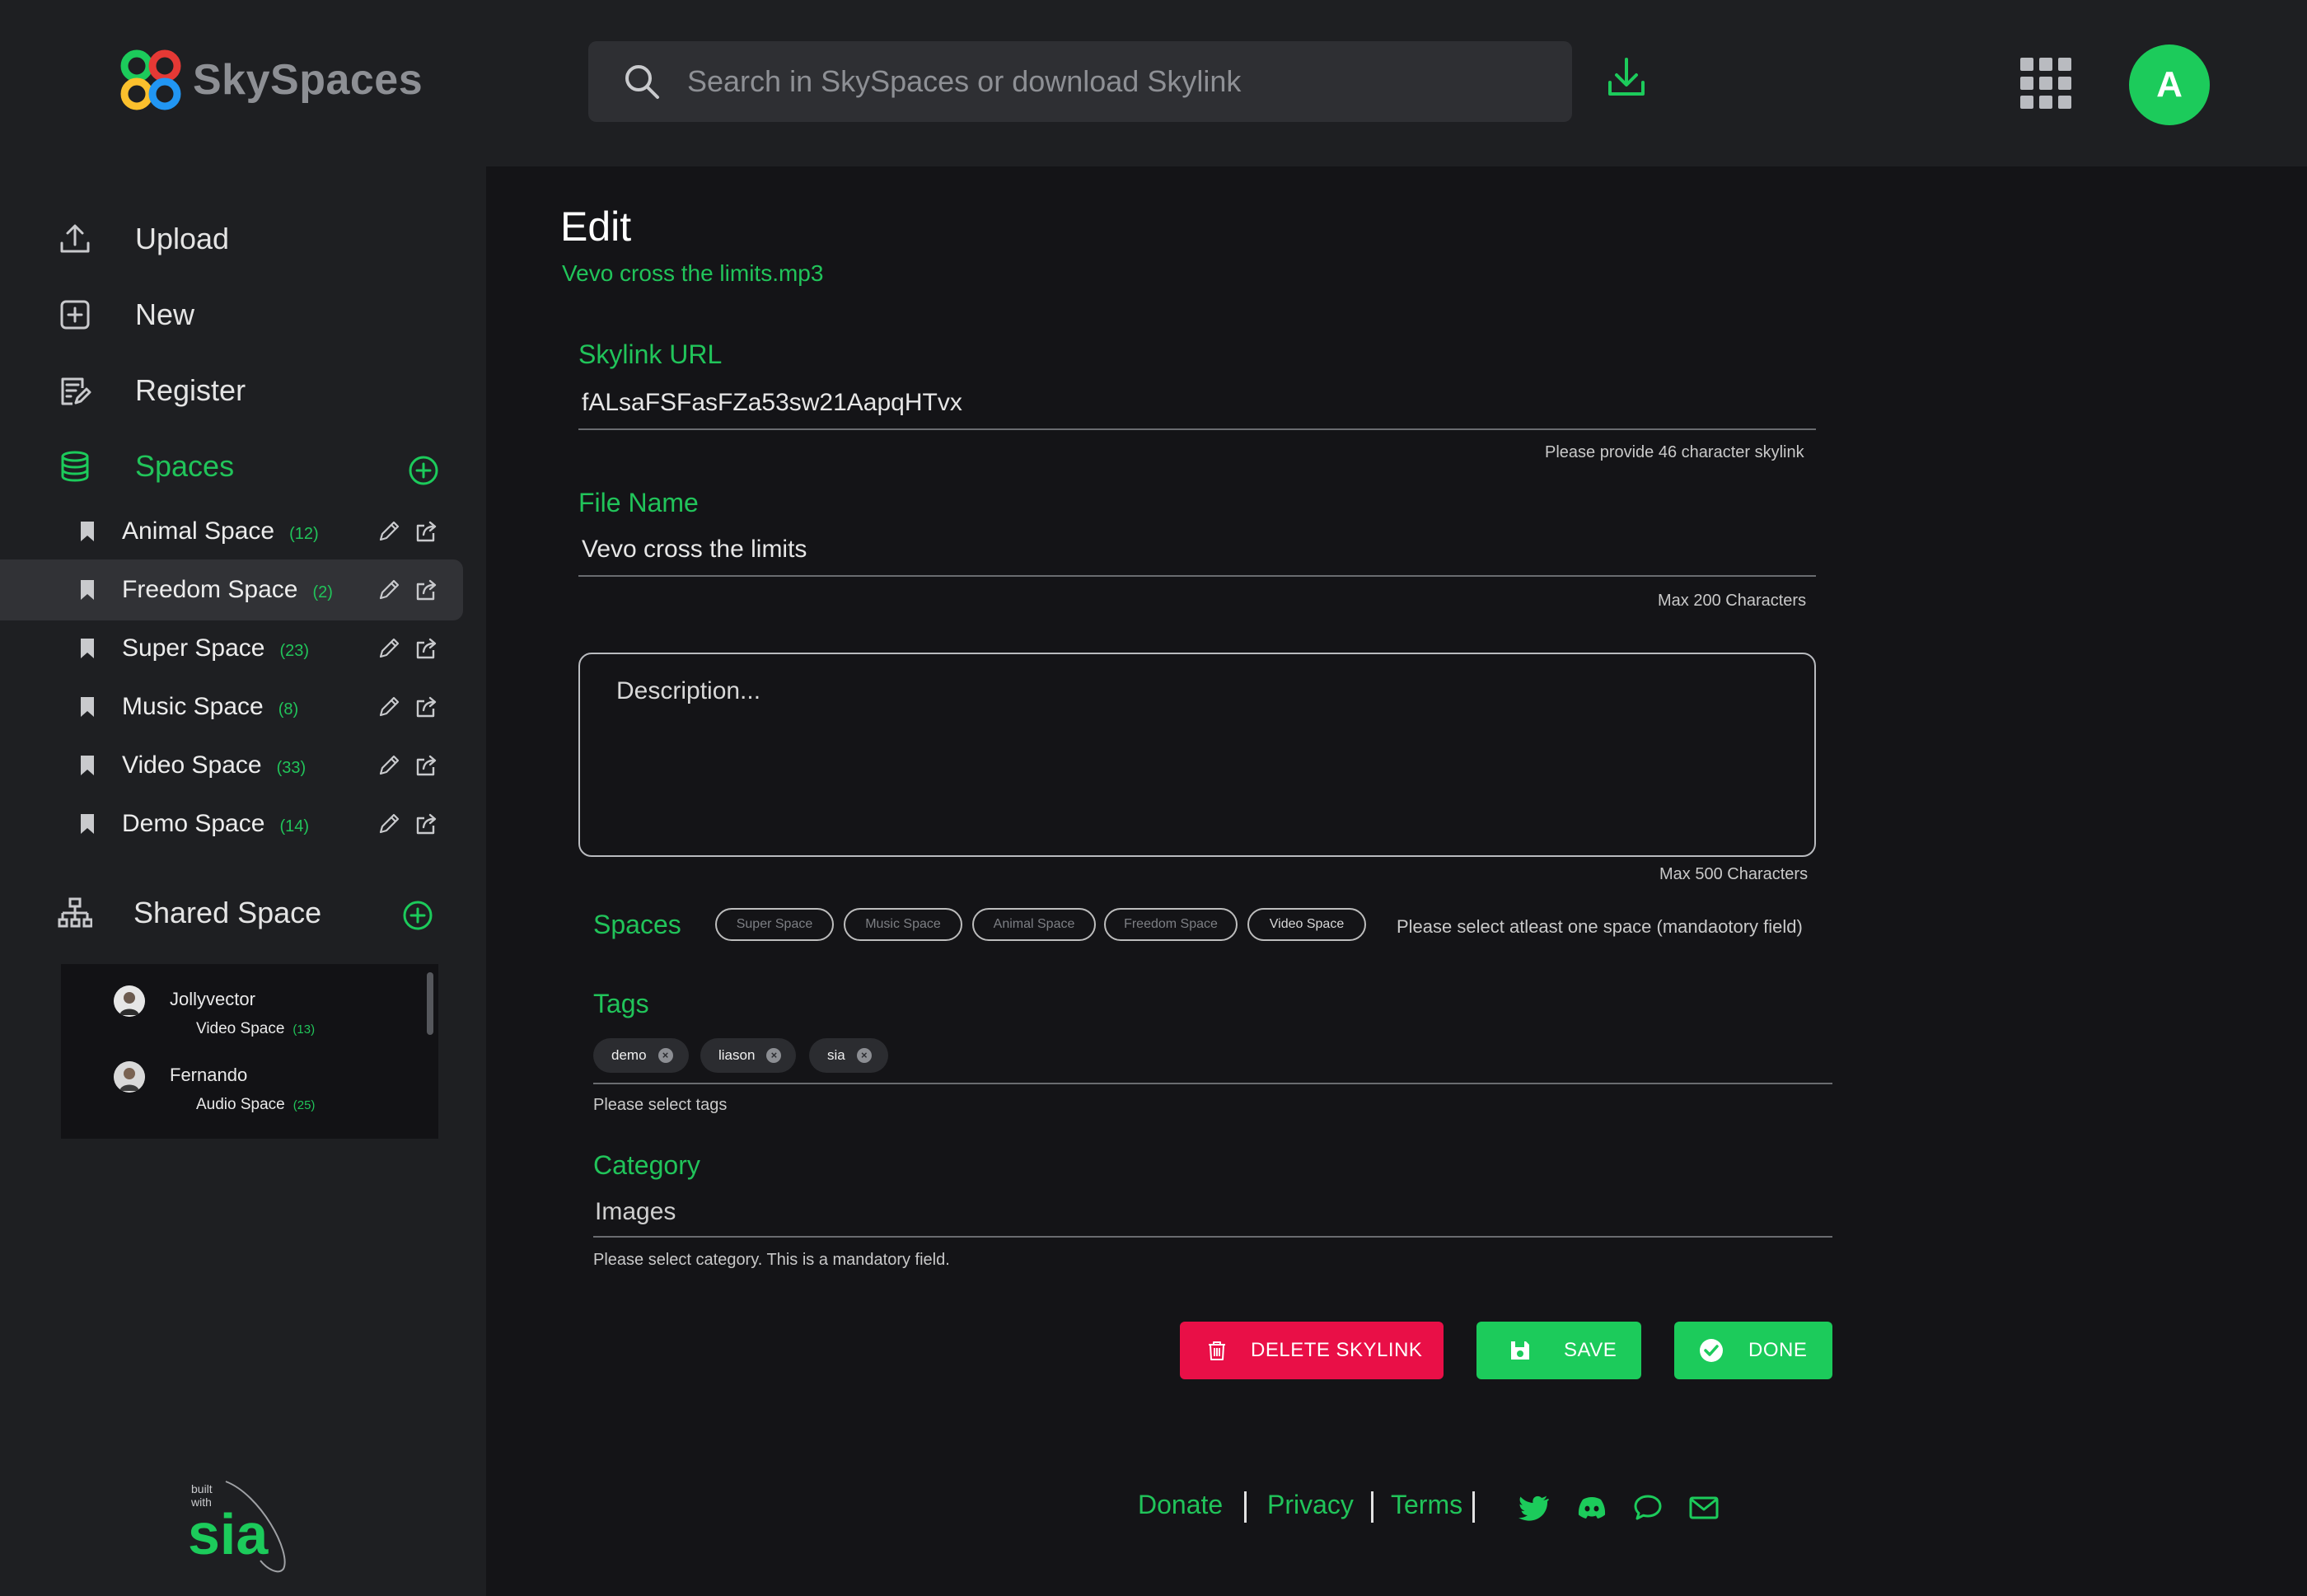  I want to click on shared-user-name: Jollyvector, so click(213, 999).